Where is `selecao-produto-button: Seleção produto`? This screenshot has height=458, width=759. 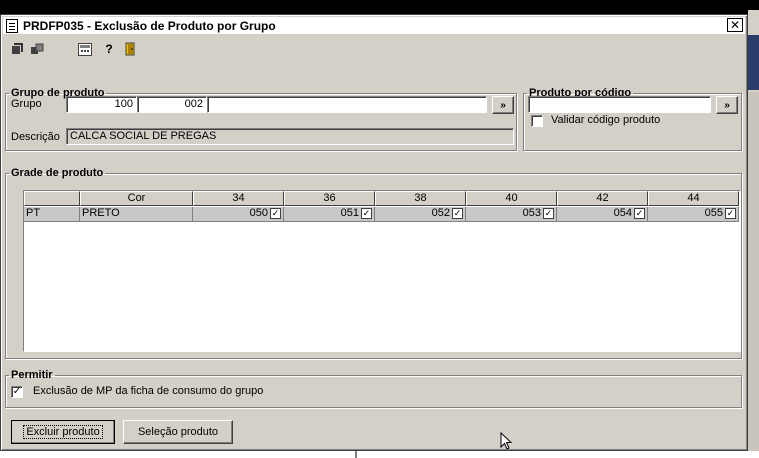
selecao-produto-button: Seleção produto is located at coordinates (178, 432).